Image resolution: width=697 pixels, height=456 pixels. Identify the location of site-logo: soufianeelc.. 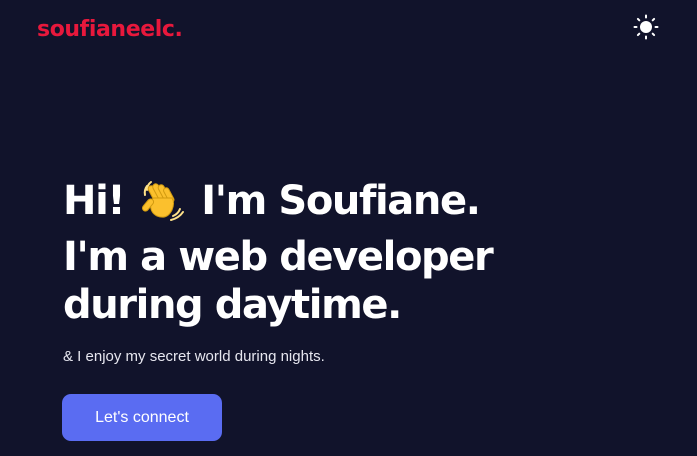
(110, 30).